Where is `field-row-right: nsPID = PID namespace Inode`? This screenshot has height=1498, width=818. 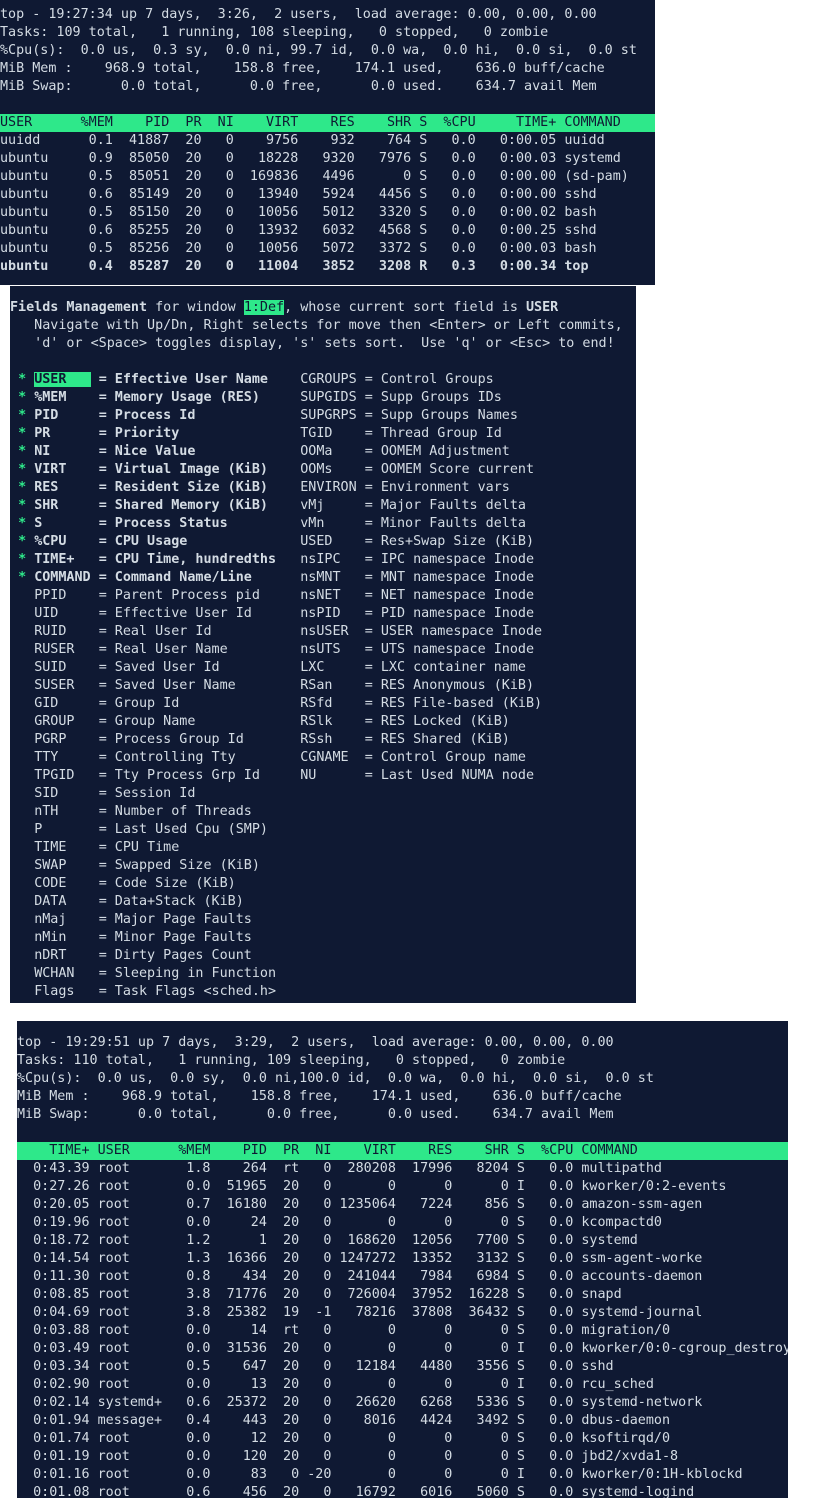 field-row-right: nsPID = PID namespace Inode is located at coordinates (417, 613).